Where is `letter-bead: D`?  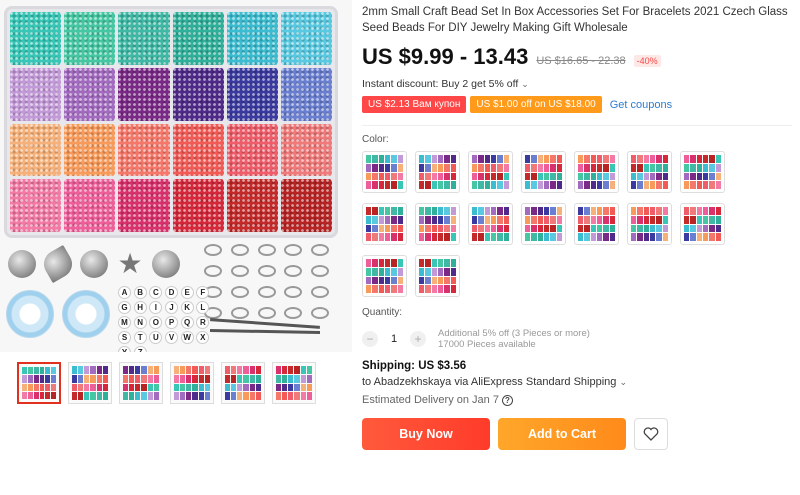 letter-bead: D is located at coordinates (171, 292).